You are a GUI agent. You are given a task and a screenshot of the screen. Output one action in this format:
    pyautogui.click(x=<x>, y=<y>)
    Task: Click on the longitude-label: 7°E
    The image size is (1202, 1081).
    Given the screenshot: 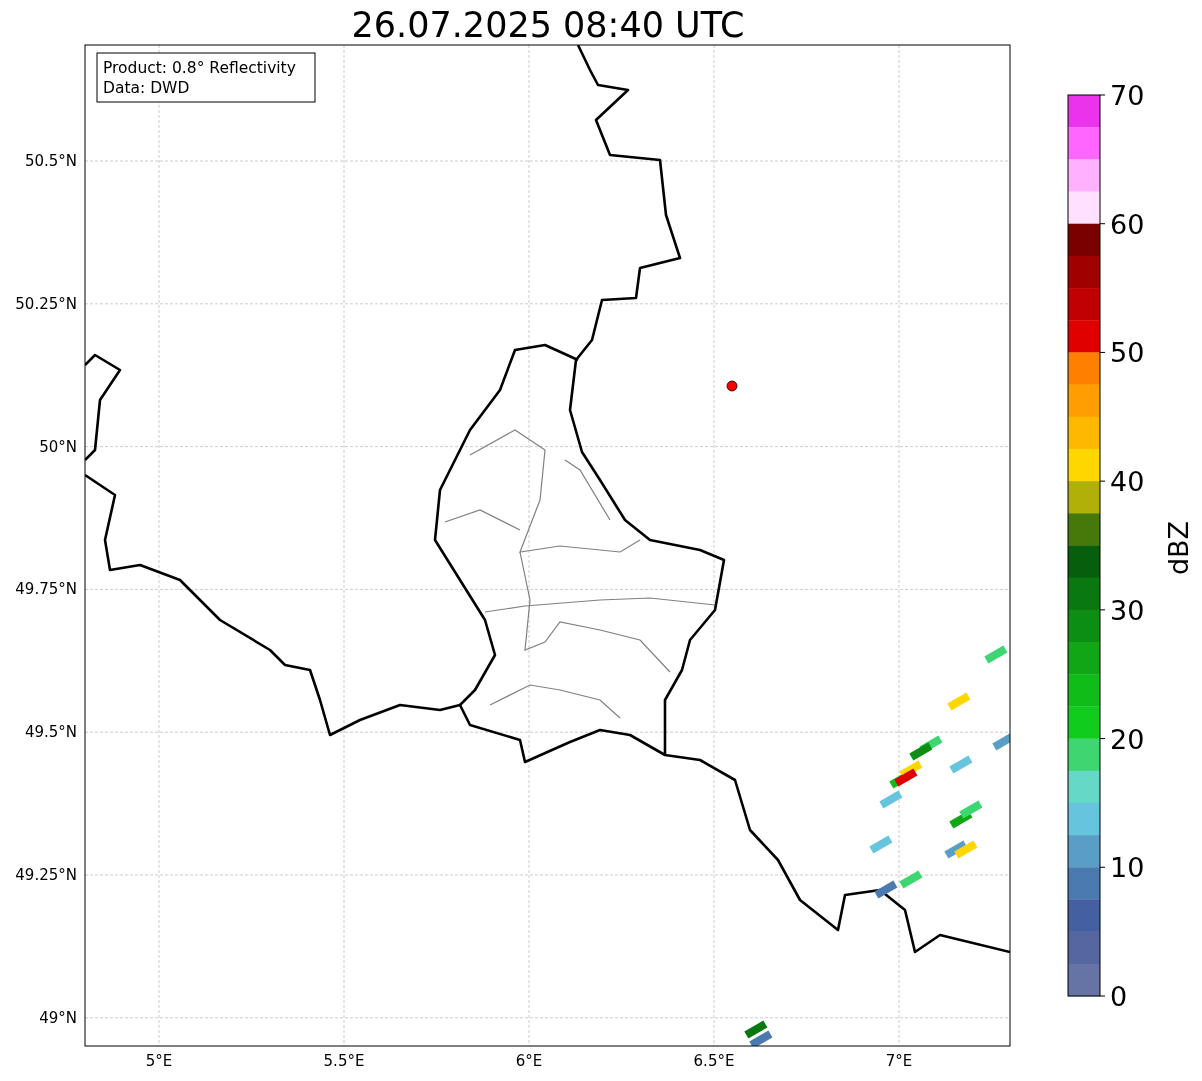 What is the action you would take?
    pyautogui.click(x=899, y=1061)
    